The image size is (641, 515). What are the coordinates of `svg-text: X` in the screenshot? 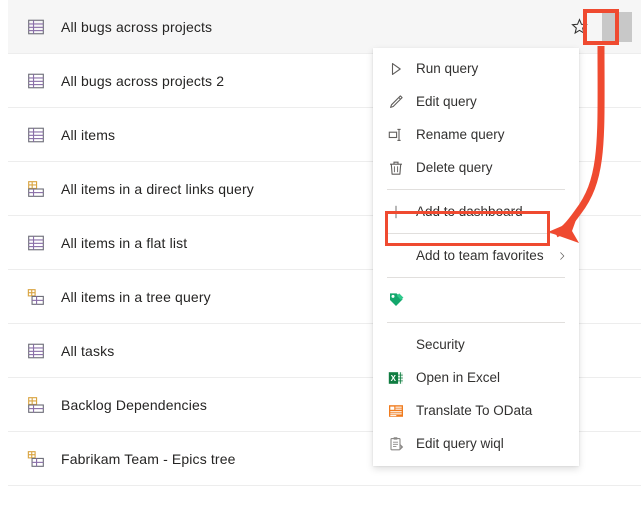 It's located at (394, 378).